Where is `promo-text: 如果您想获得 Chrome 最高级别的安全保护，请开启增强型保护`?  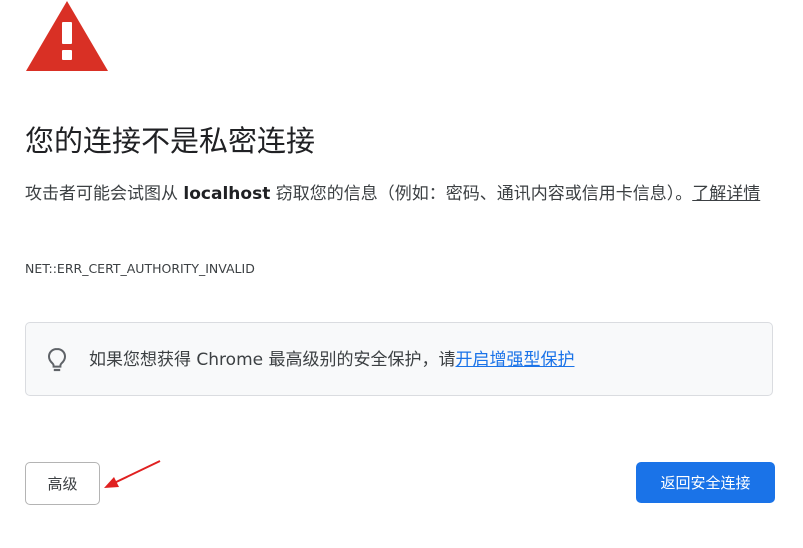
promo-text: 如果您想获得 Chrome 最高级别的安全保护，请开启增强型保护 is located at coordinates (332, 360).